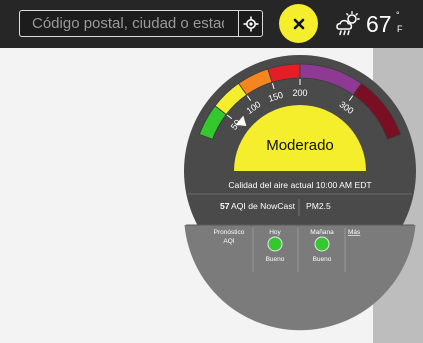  I want to click on aqi-category-label: Moderado, so click(300, 145).